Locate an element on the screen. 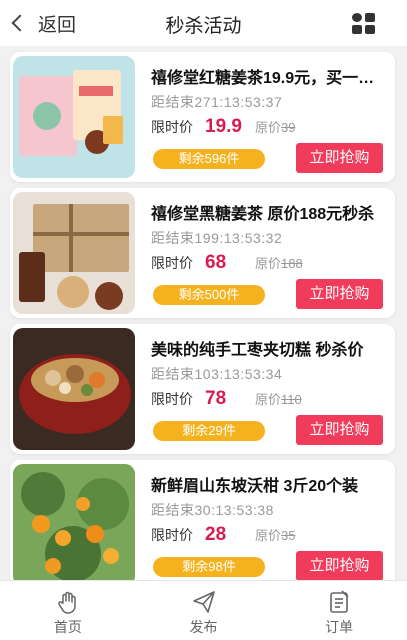  product-name: 新鲜眉山东坡沃柑 3斤20个装 is located at coordinates (255, 486).